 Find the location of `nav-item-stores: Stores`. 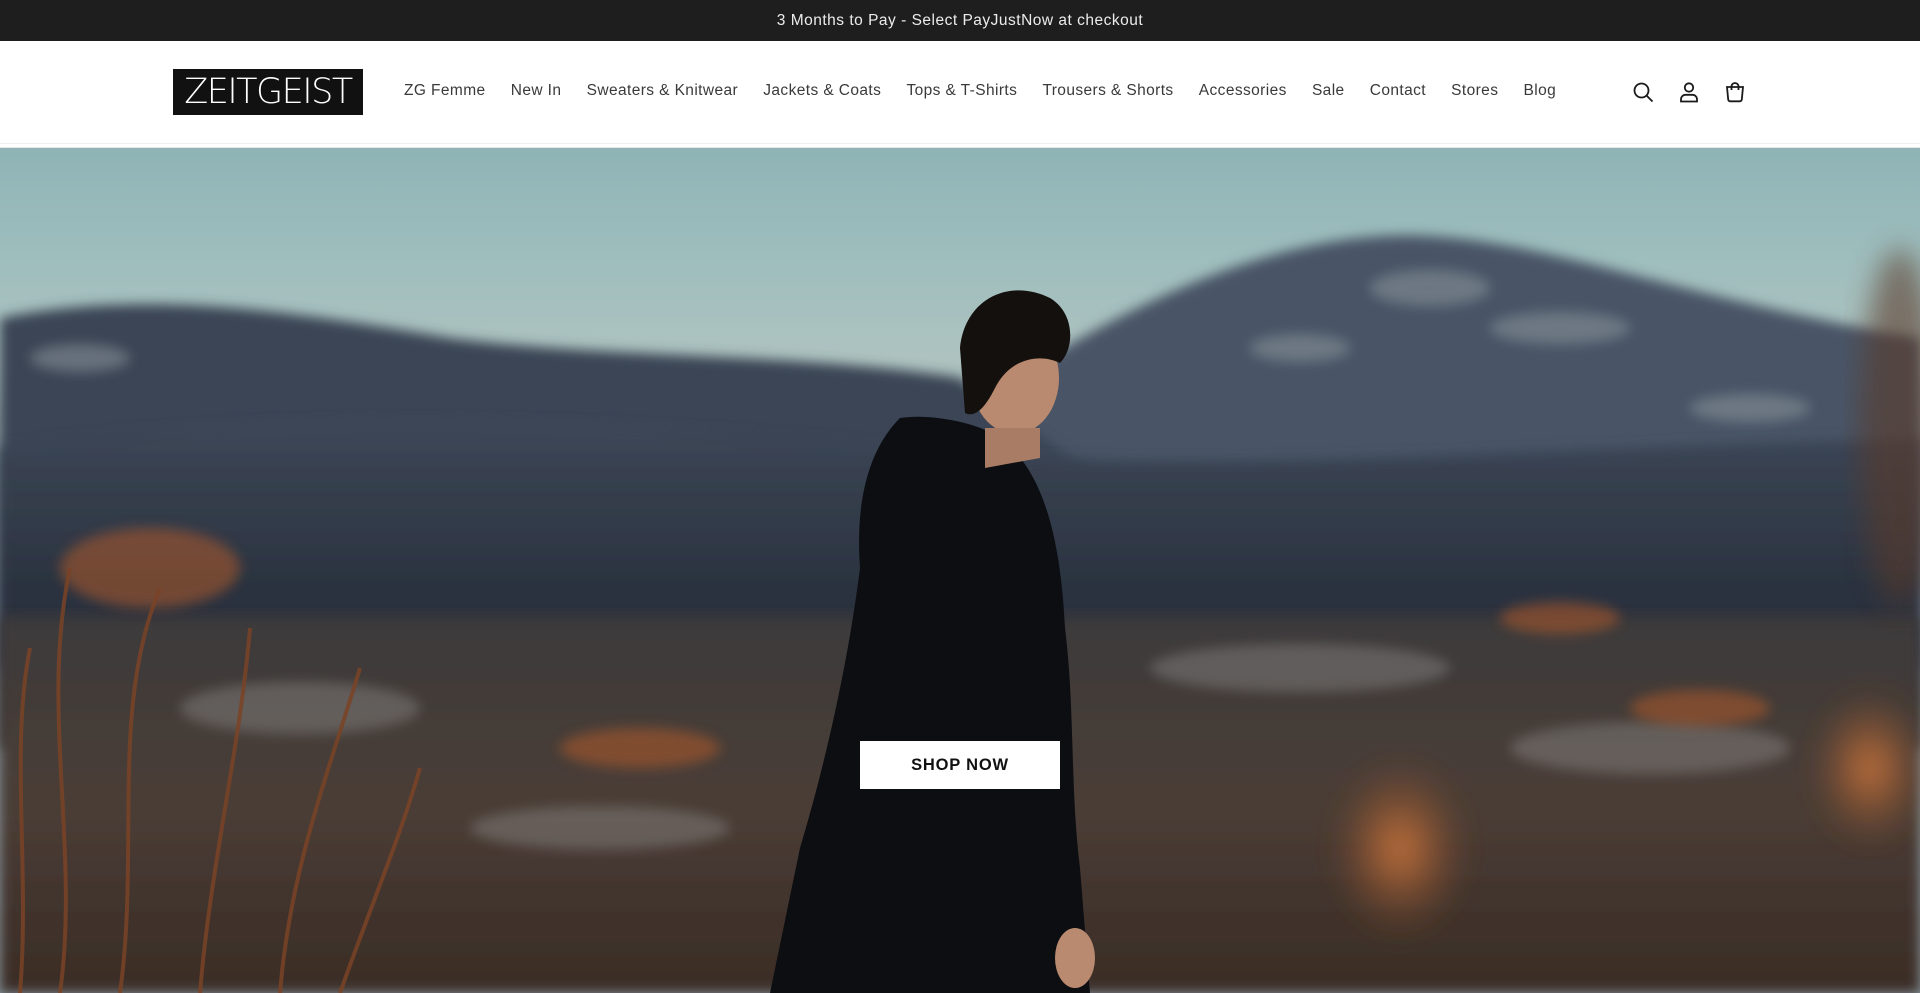

nav-item-stores: Stores is located at coordinates (1475, 91).